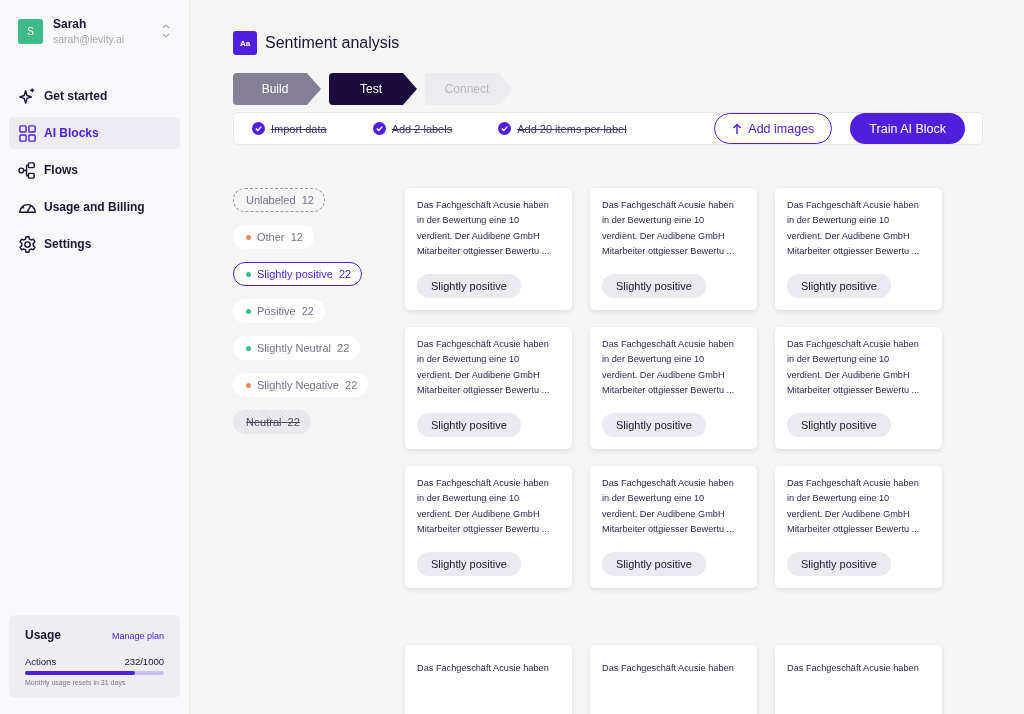  Describe the element at coordinates (332, 43) in the screenshot. I see `page-title: Sentiment analysis` at that location.